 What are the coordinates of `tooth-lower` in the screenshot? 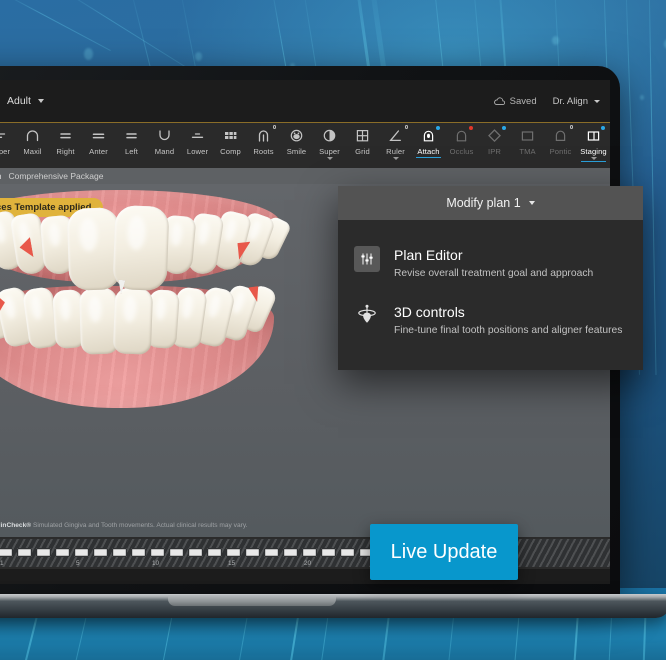 It's located at (133, 321).